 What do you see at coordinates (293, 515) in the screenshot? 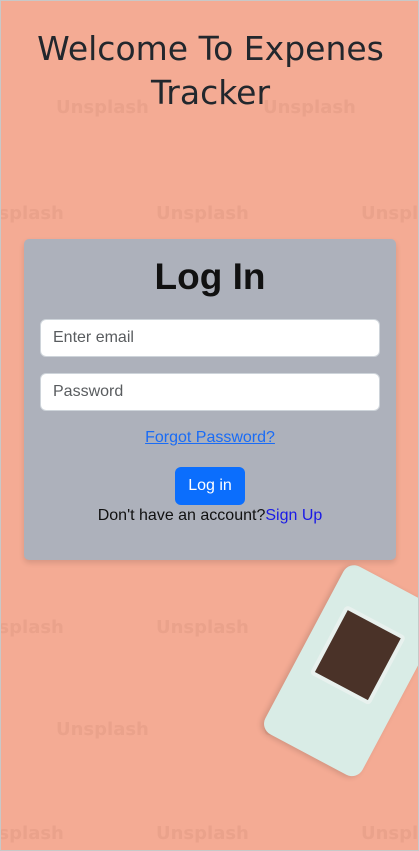
I see `signup-link: Sign Up` at bounding box center [293, 515].